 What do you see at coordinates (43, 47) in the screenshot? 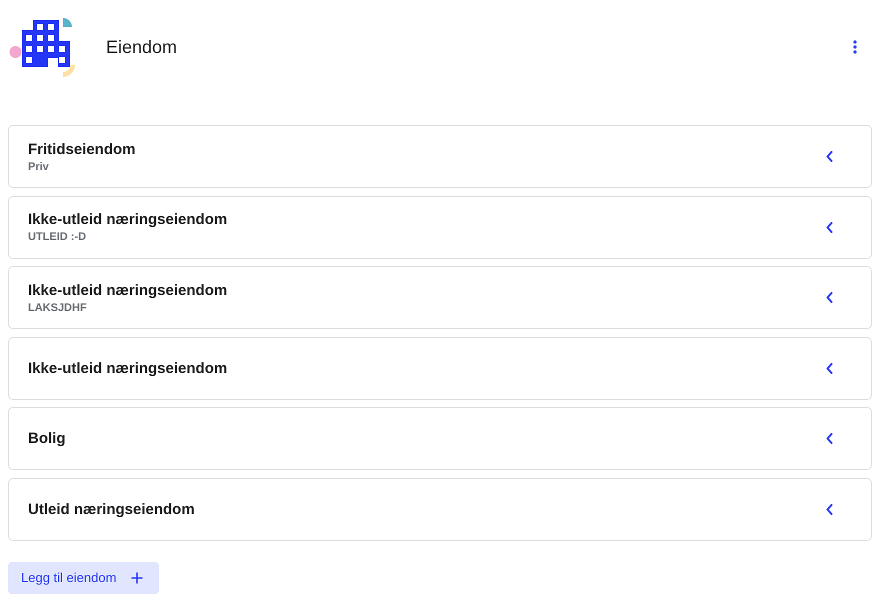
I see `building-logo-icon` at bounding box center [43, 47].